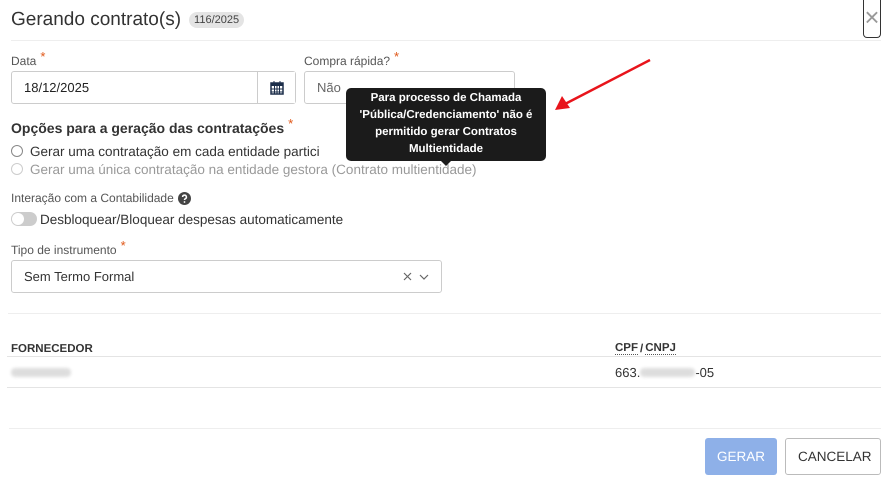  What do you see at coordinates (52, 348) in the screenshot?
I see `column-header: FORNECEDOR` at bounding box center [52, 348].